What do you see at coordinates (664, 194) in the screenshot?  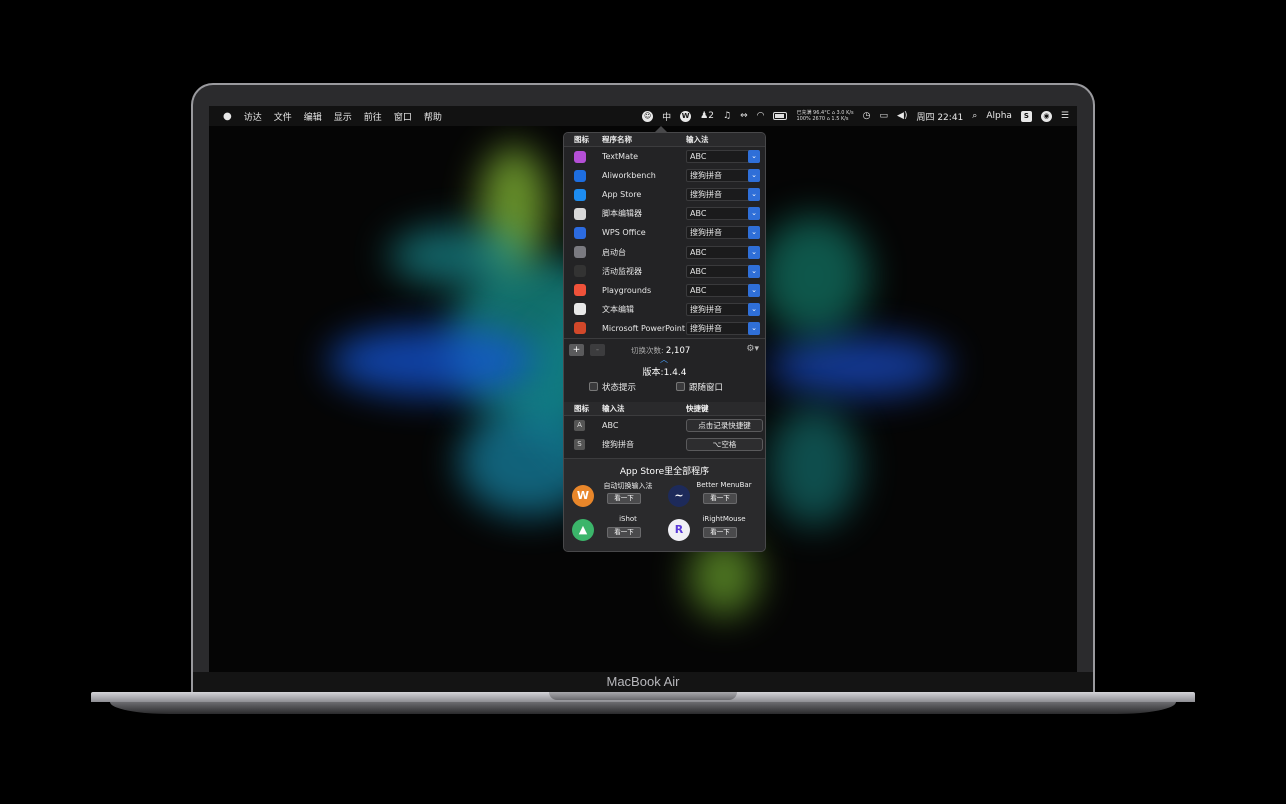 I see `app-row: App Store 搜狗拼音 ⌄` at bounding box center [664, 194].